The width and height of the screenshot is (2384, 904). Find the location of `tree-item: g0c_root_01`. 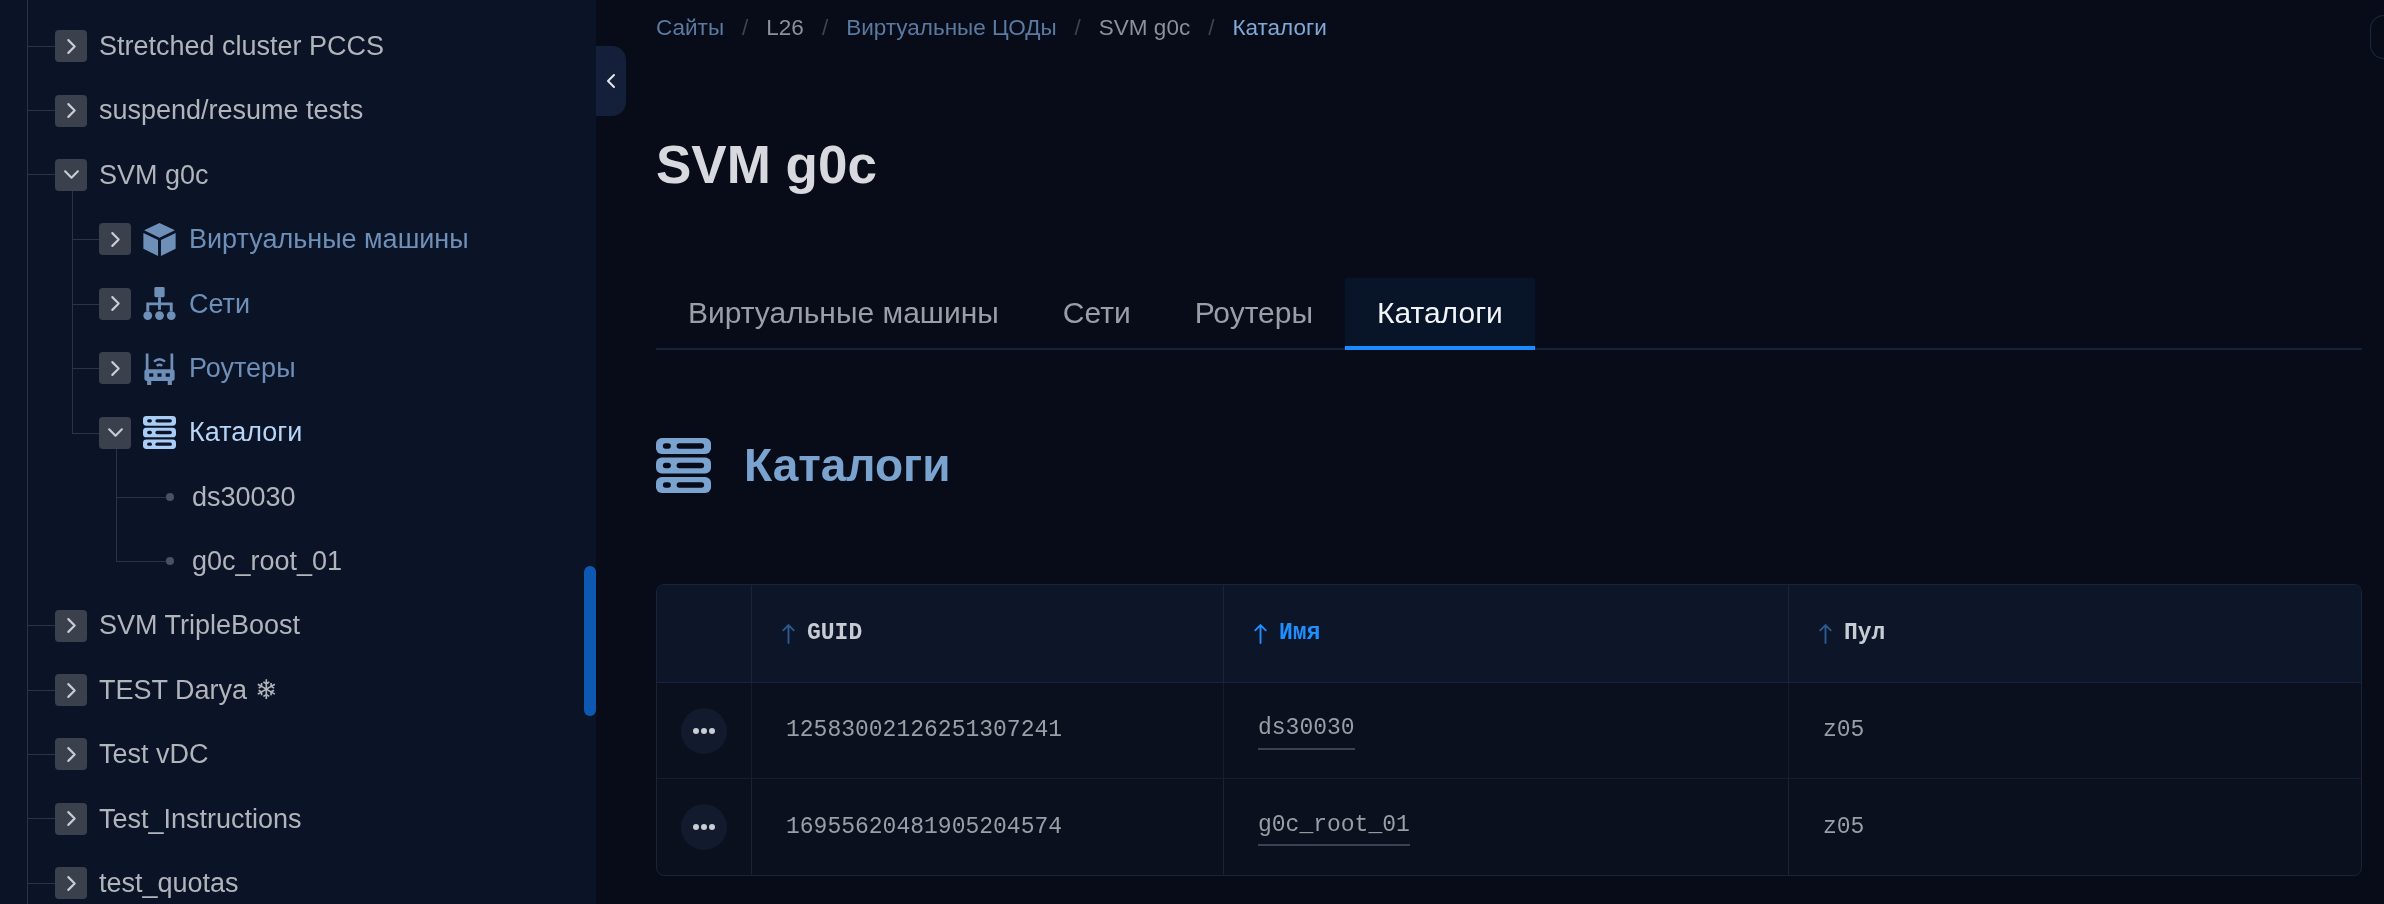

tree-item: g0c_root_01 is located at coordinates (267, 561).